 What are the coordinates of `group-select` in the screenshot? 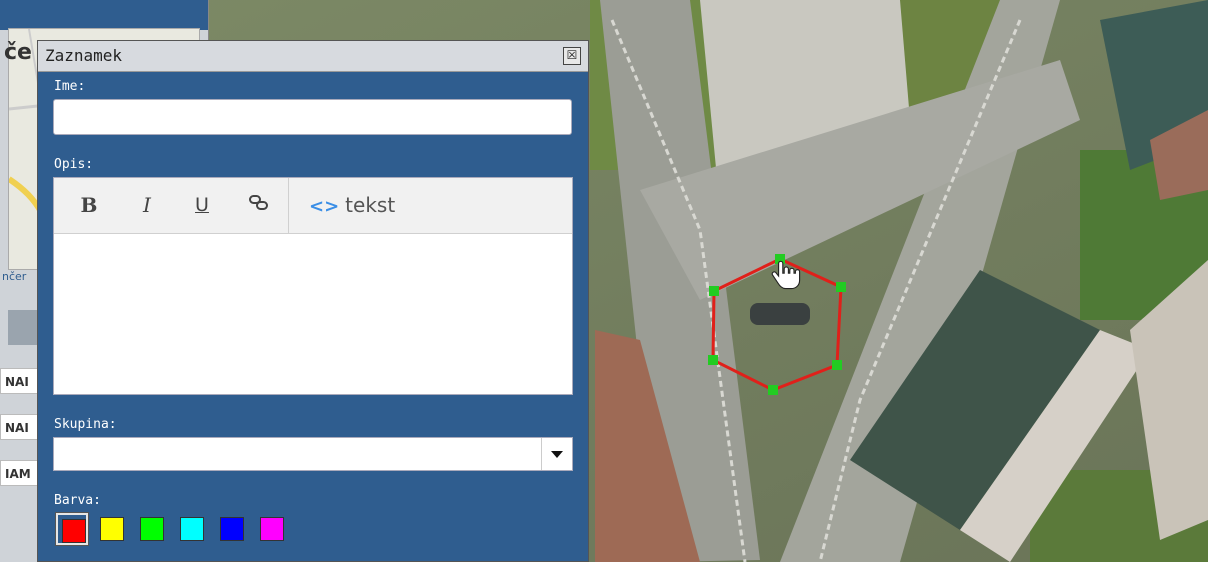 It's located at (313, 454).